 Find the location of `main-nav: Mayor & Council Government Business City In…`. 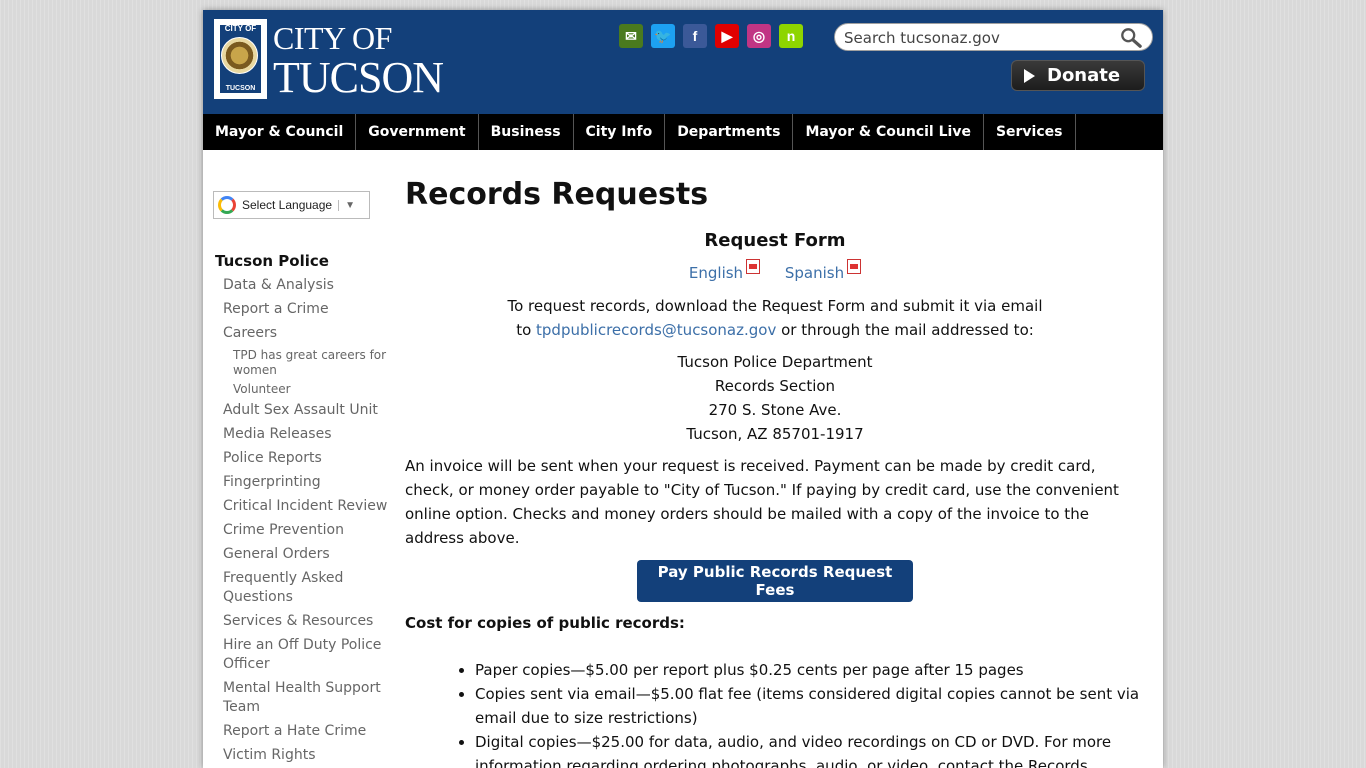

main-nav: Mayor & Council Government Business City In… is located at coordinates (683, 132).